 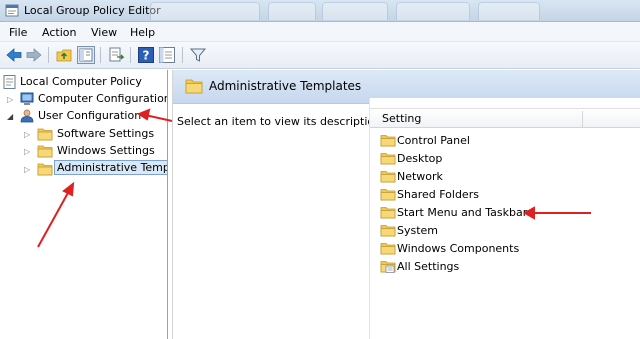 I want to click on list-item-label: Shared Folders, so click(x=438, y=194).